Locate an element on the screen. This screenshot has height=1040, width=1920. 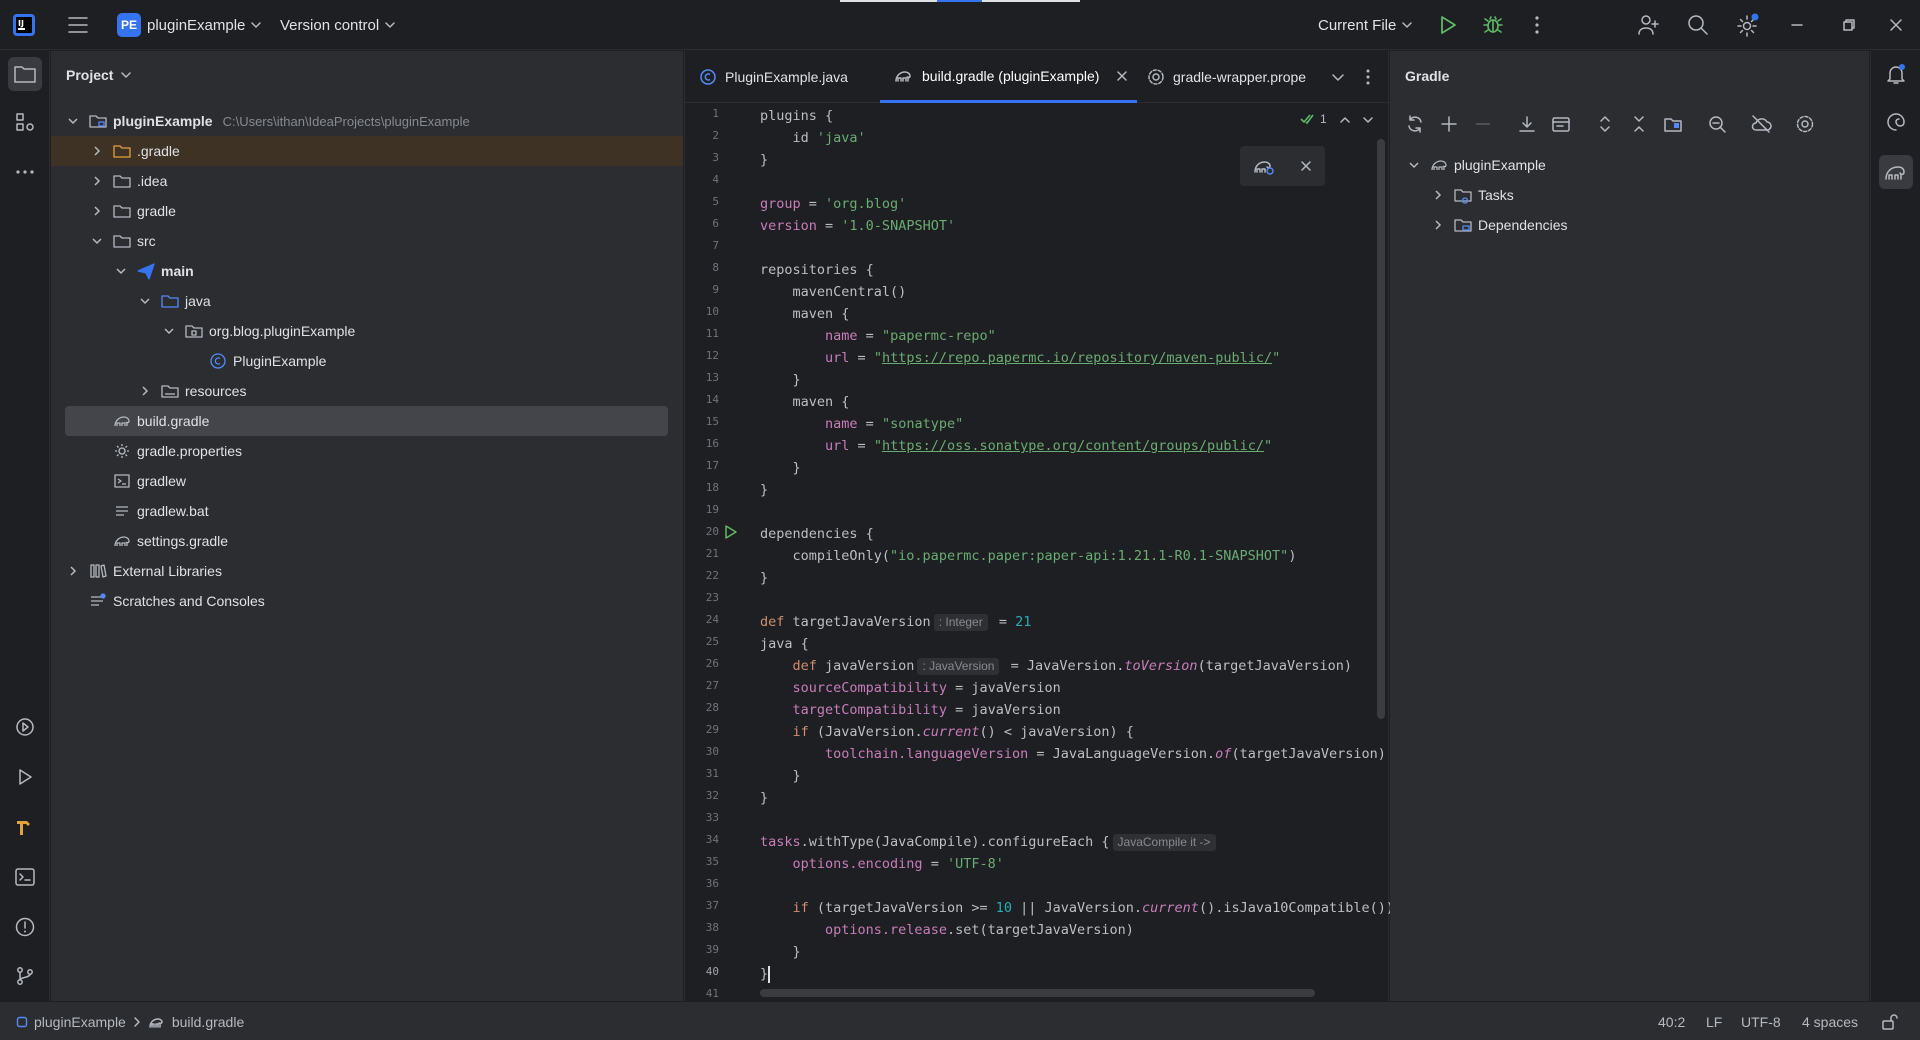
tree-item-settings-gradle: settings.gradle is located at coordinates (367, 541).